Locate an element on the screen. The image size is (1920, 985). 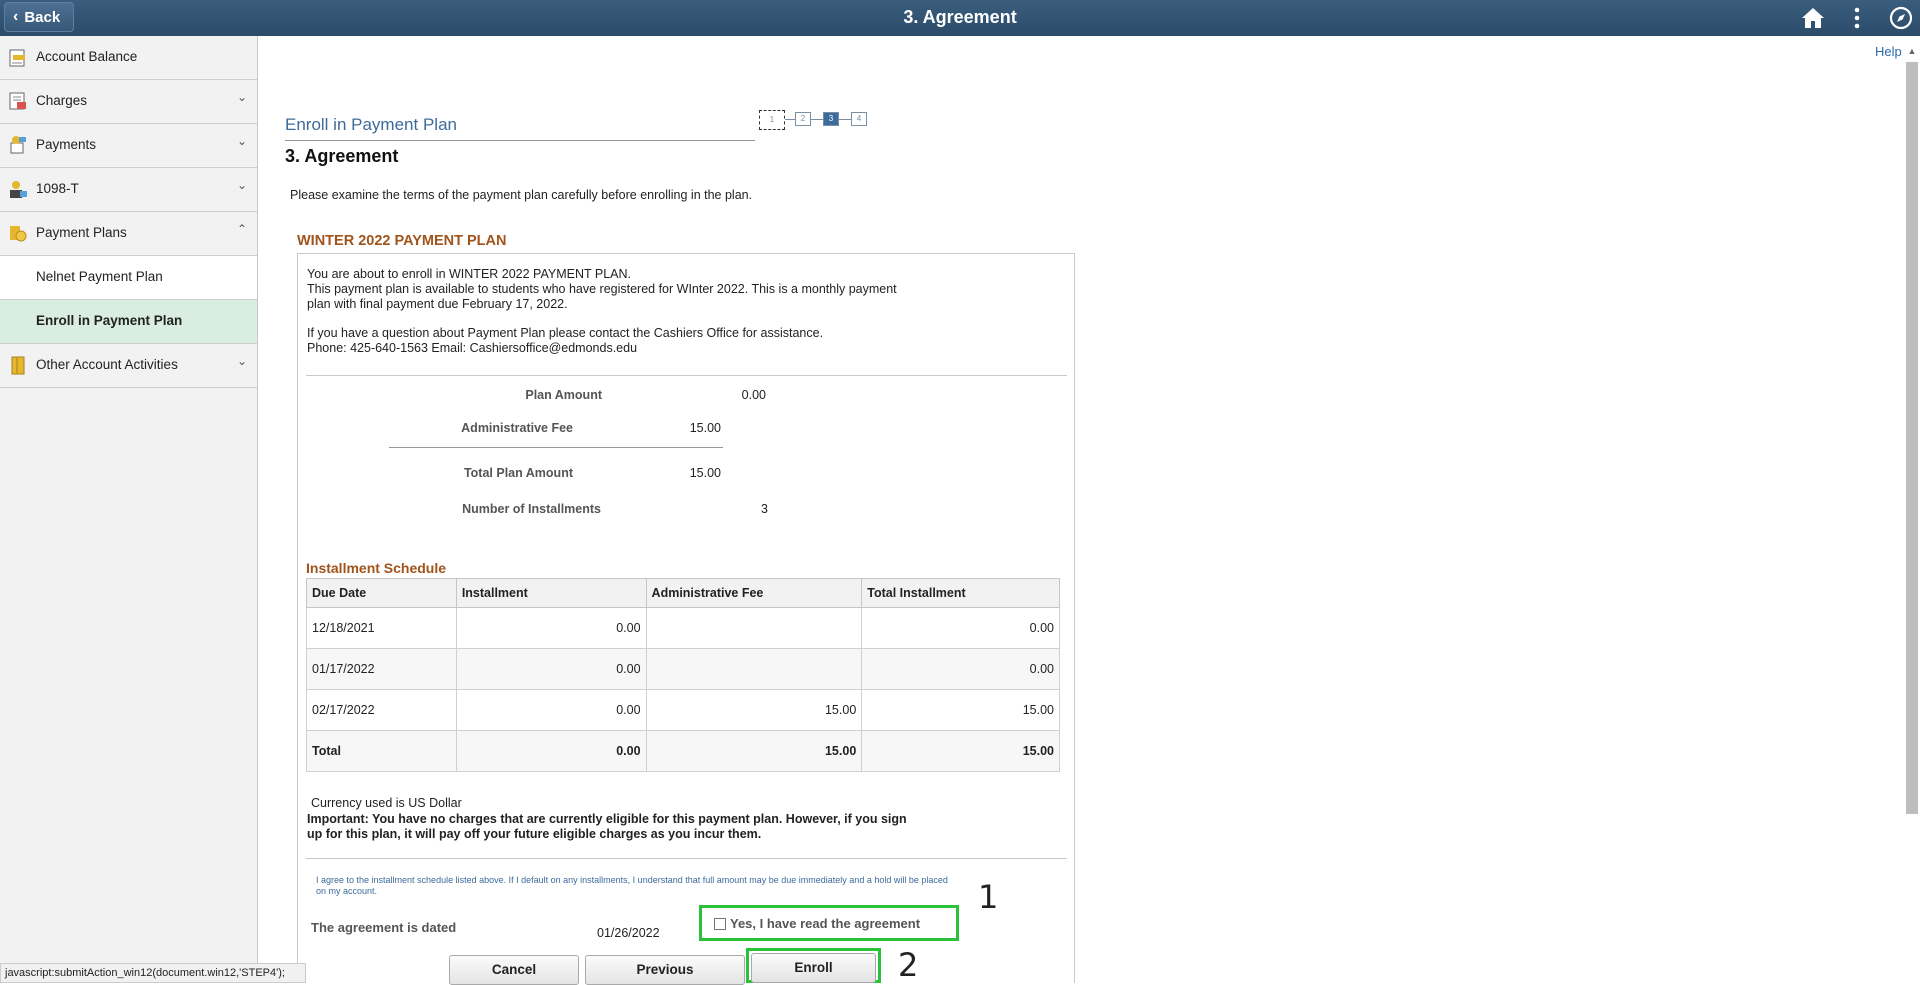
cancel-button: Cancel is located at coordinates (514, 970).